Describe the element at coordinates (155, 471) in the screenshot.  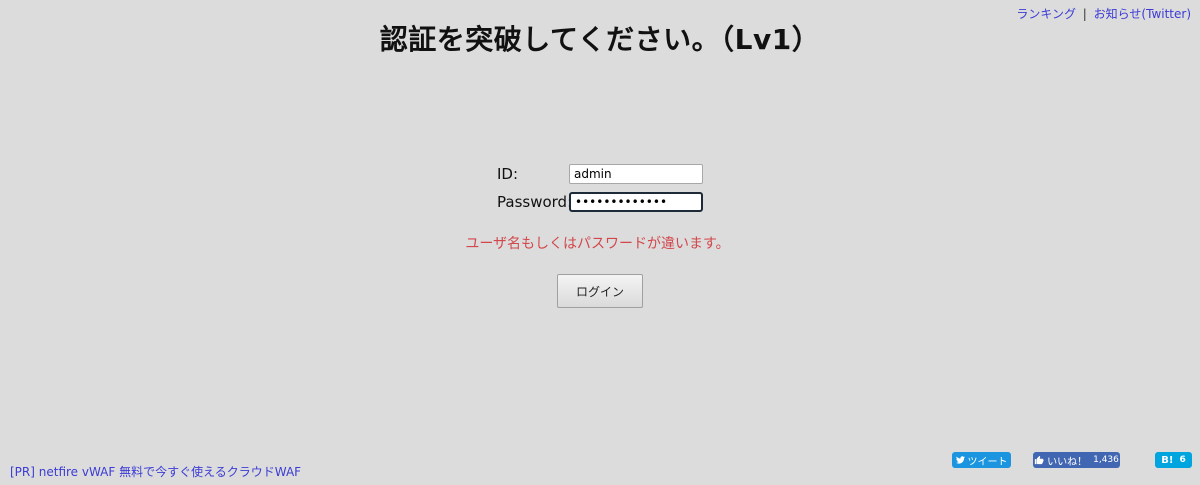
I see `pr-link: [PR] netfire vWAF 無料で今すぐ使えるクラウドWAF` at that location.